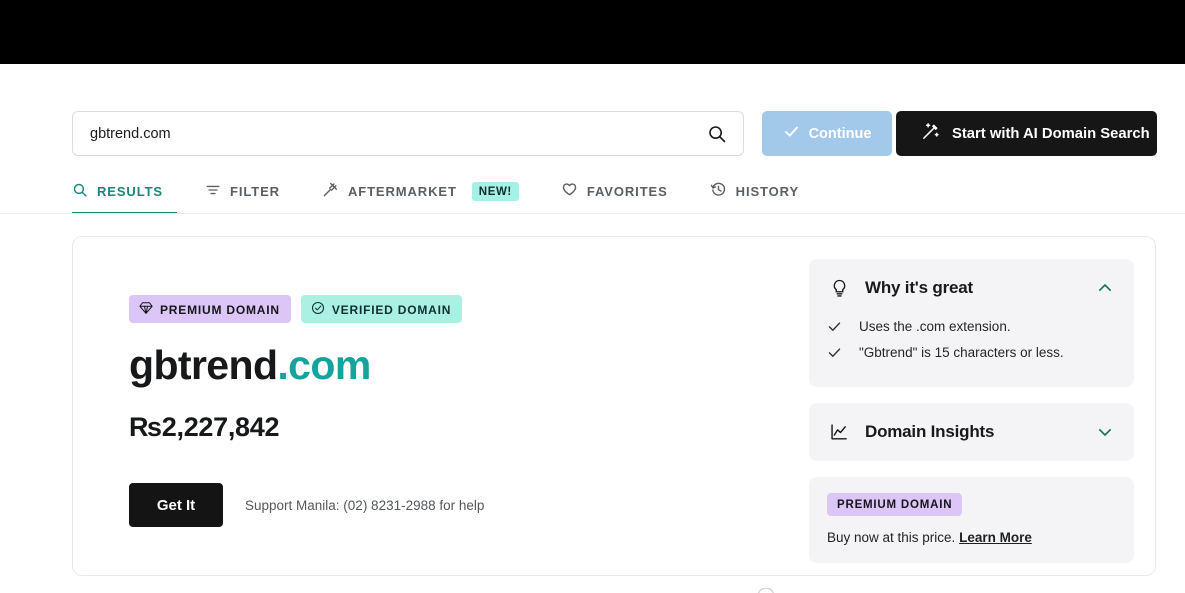  What do you see at coordinates (930, 133) in the screenshot?
I see `magic-wand-icon` at bounding box center [930, 133].